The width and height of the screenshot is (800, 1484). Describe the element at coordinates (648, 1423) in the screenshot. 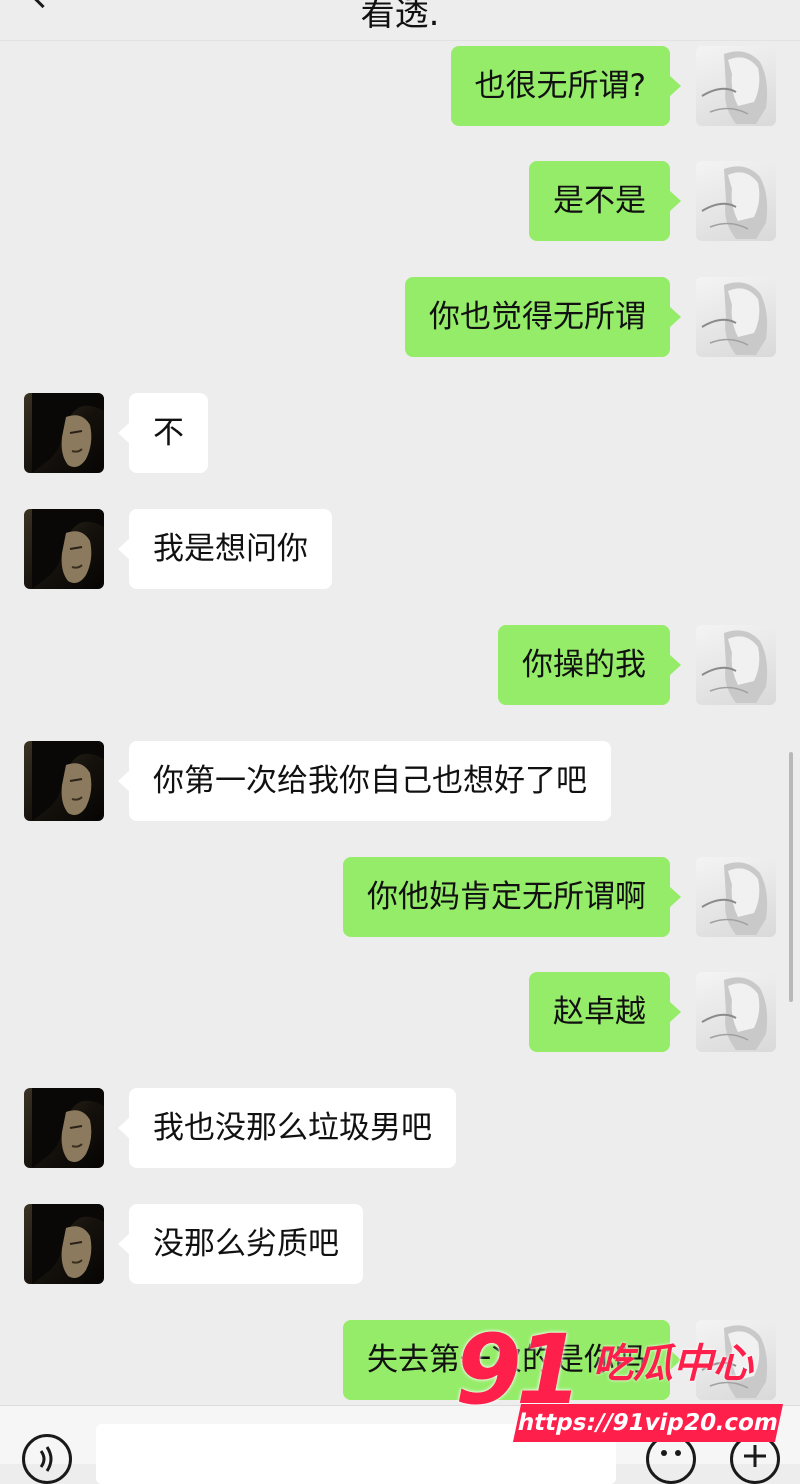

I see `watermark-url: https://91vip20.com` at that location.